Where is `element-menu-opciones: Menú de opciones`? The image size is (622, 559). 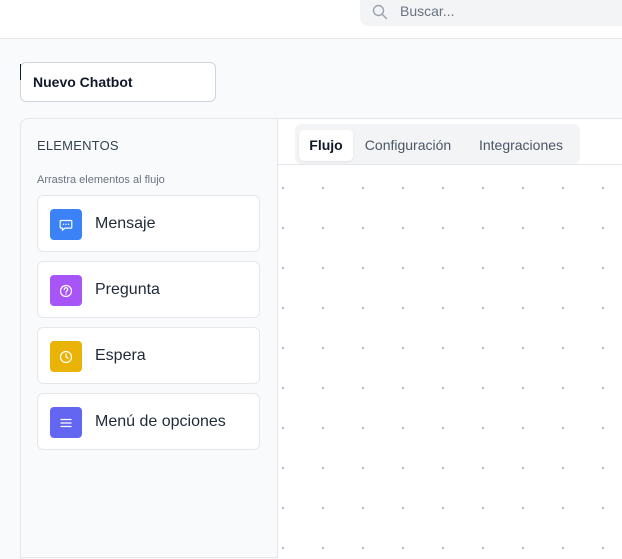 element-menu-opciones: Menú de opciones is located at coordinates (148, 421).